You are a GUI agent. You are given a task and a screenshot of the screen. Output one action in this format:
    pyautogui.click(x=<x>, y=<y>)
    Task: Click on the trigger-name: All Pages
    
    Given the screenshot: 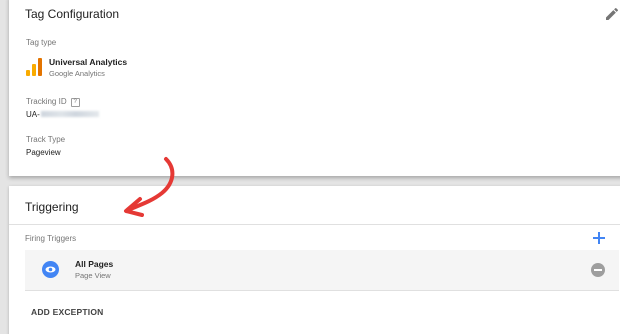 What is the action you would take?
    pyautogui.click(x=94, y=264)
    